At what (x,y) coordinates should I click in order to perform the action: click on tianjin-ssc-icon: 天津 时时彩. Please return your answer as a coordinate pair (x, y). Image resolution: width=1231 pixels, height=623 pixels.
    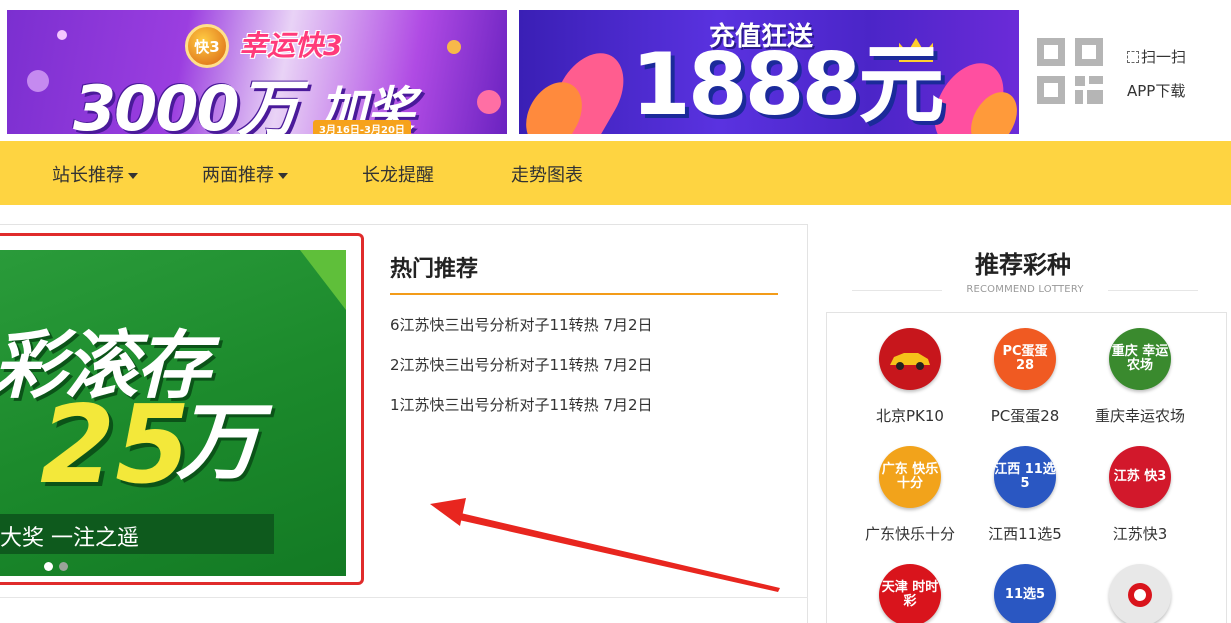
    Looking at the image, I should click on (910, 593).